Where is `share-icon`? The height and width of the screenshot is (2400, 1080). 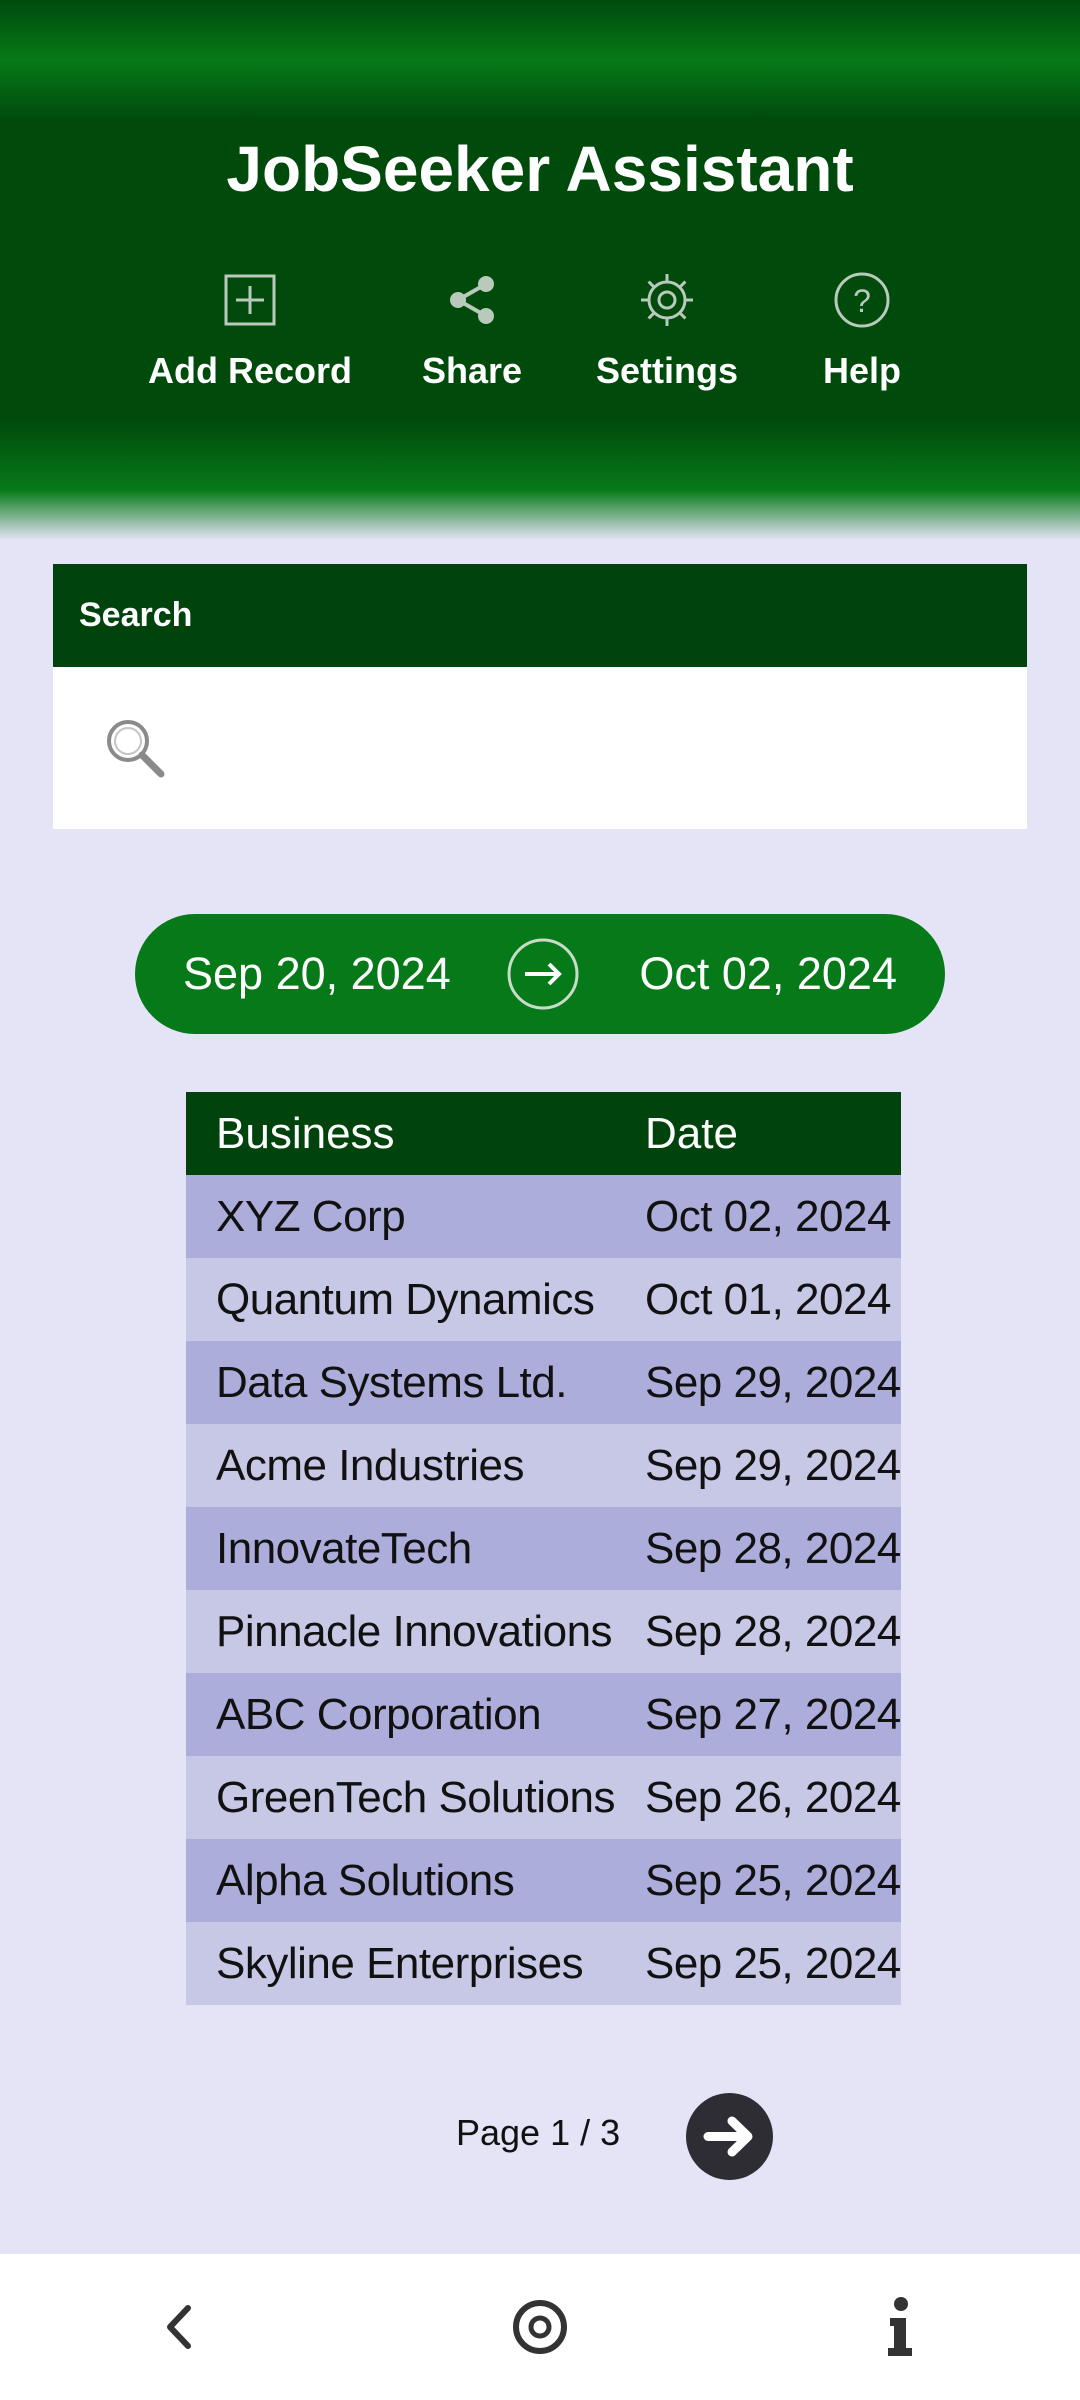
share-icon is located at coordinates (472, 300).